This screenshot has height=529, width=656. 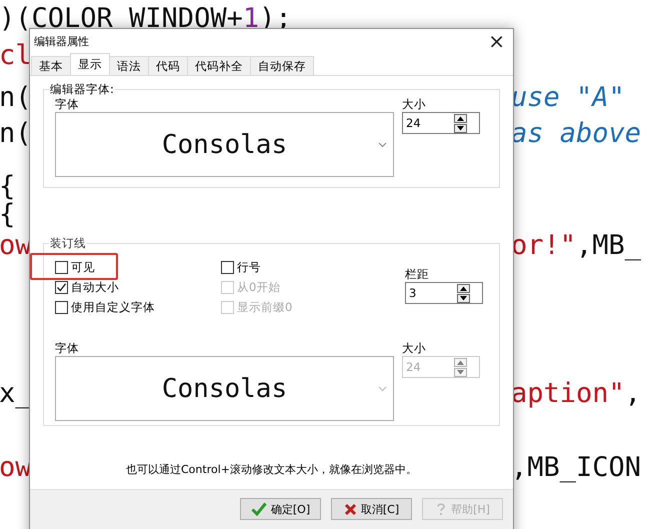 What do you see at coordinates (441, 123) in the screenshot?
I see `size-spinner: 24` at bounding box center [441, 123].